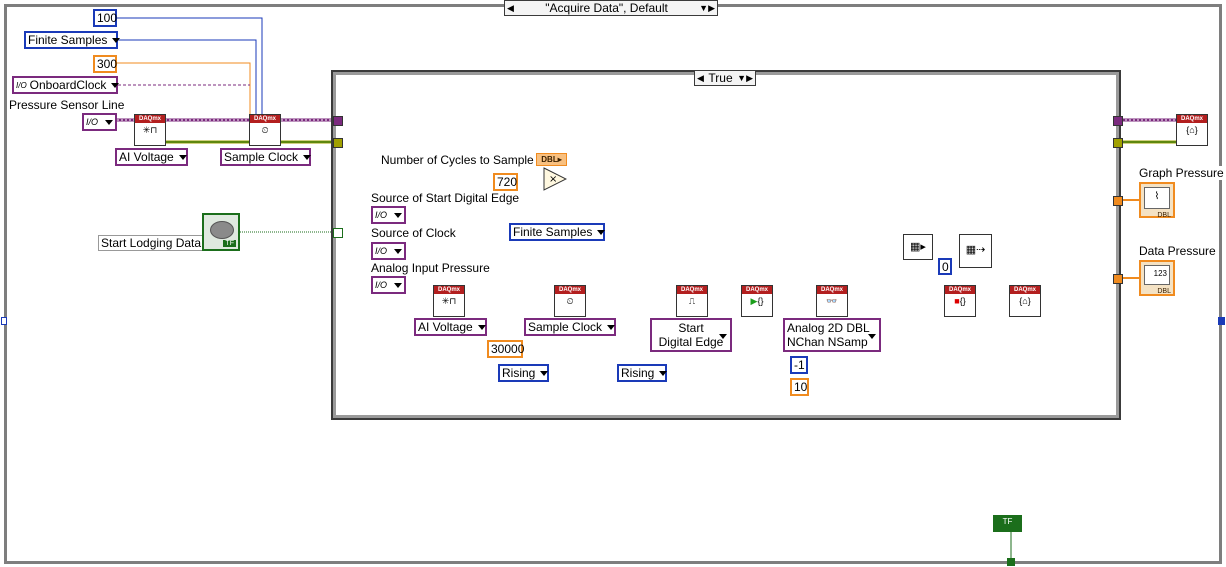 This screenshot has width=1226, height=567. What do you see at coordinates (1181, 173) in the screenshot?
I see `graph-pressure-label: Graph Pressure` at bounding box center [1181, 173].